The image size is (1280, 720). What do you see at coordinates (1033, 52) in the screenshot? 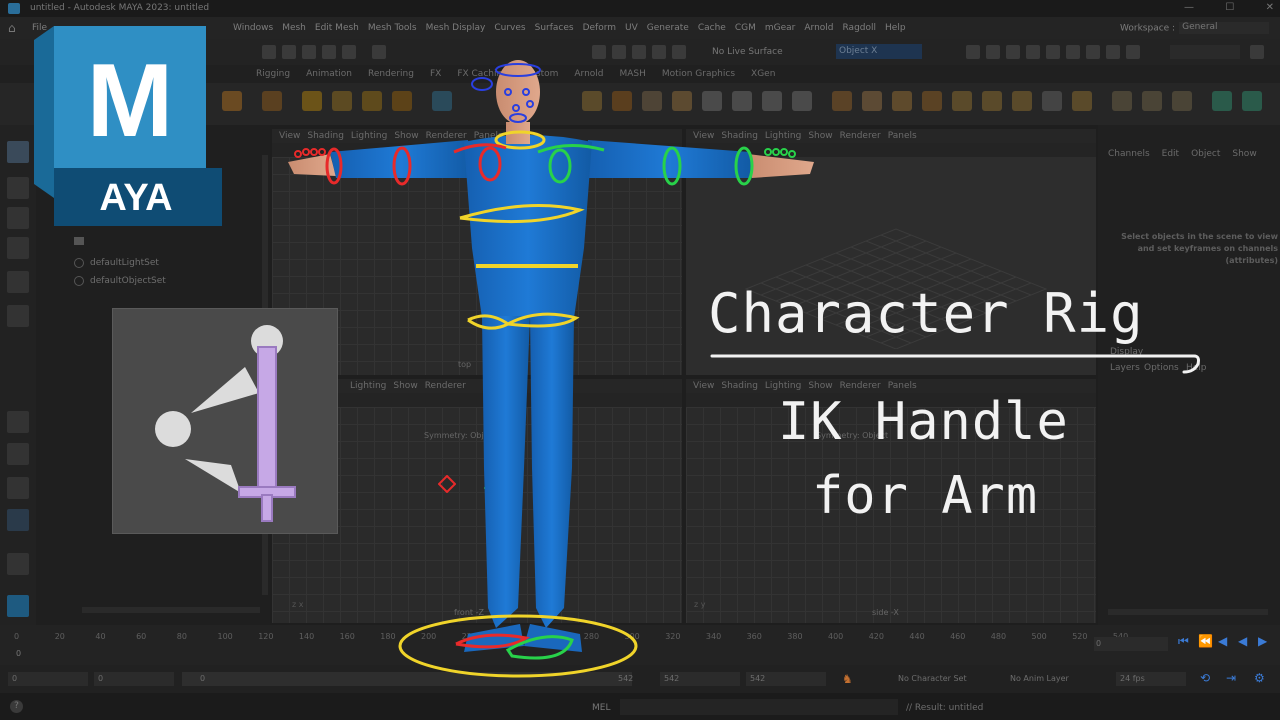
I see `layout-d-icon` at bounding box center [1033, 52].